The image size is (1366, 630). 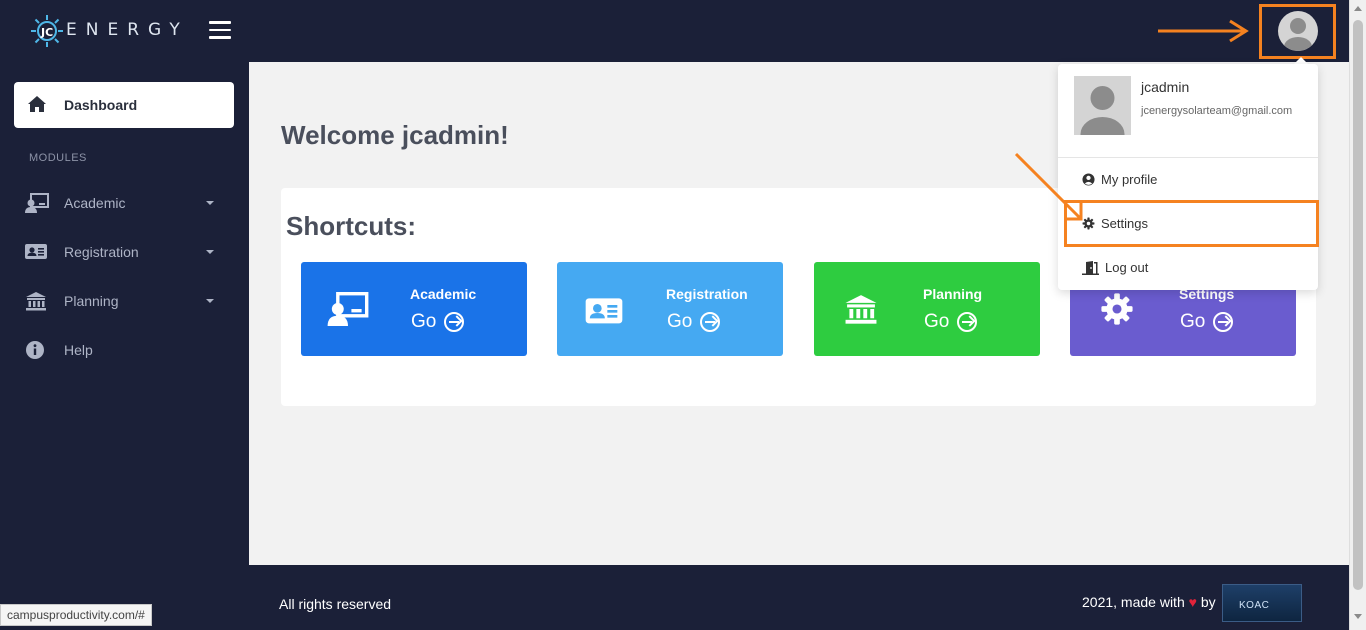 I want to click on heart-icon: ♥, so click(x=1192, y=602).